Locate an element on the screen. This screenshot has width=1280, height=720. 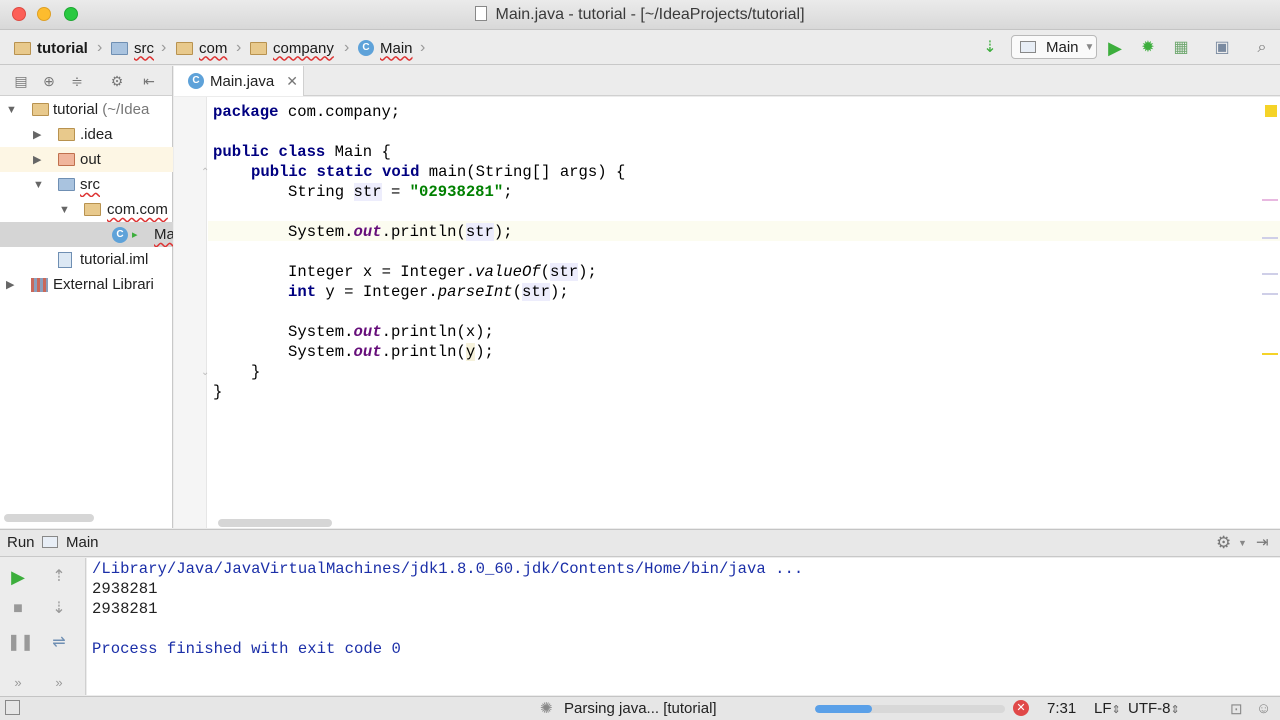
stop-icon: ■ is located at coordinates (18, 609).